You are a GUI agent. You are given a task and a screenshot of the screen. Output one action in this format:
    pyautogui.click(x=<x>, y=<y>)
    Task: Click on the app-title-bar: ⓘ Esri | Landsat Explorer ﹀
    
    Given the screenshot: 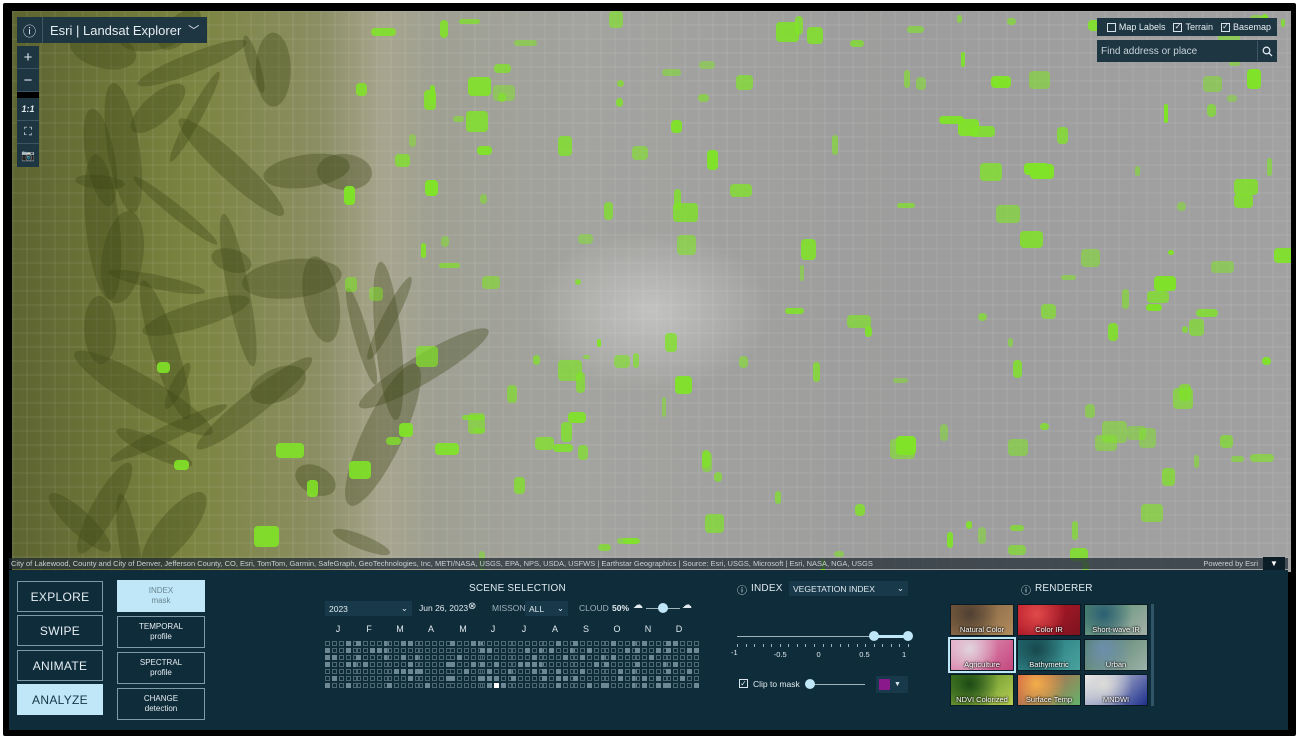 What is the action you would take?
    pyautogui.click(x=112, y=30)
    